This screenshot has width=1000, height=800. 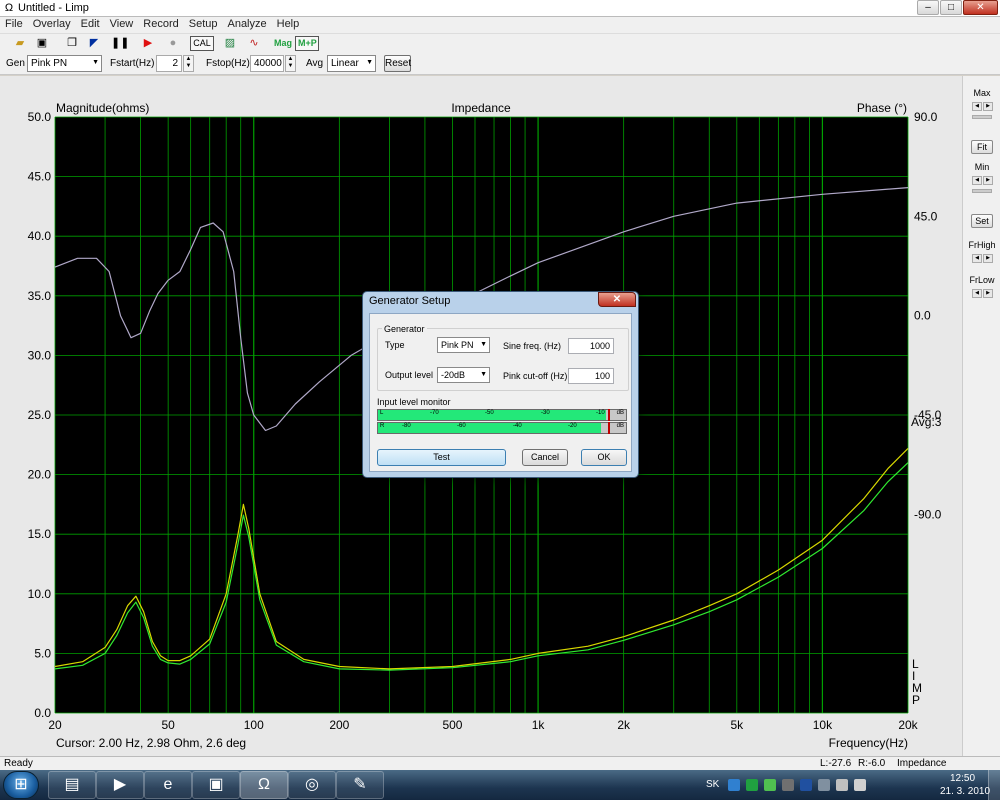 What do you see at coordinates (148, 43) in the screenshot?
I see `play-icon: ▶` at bounding box center [148, 43].